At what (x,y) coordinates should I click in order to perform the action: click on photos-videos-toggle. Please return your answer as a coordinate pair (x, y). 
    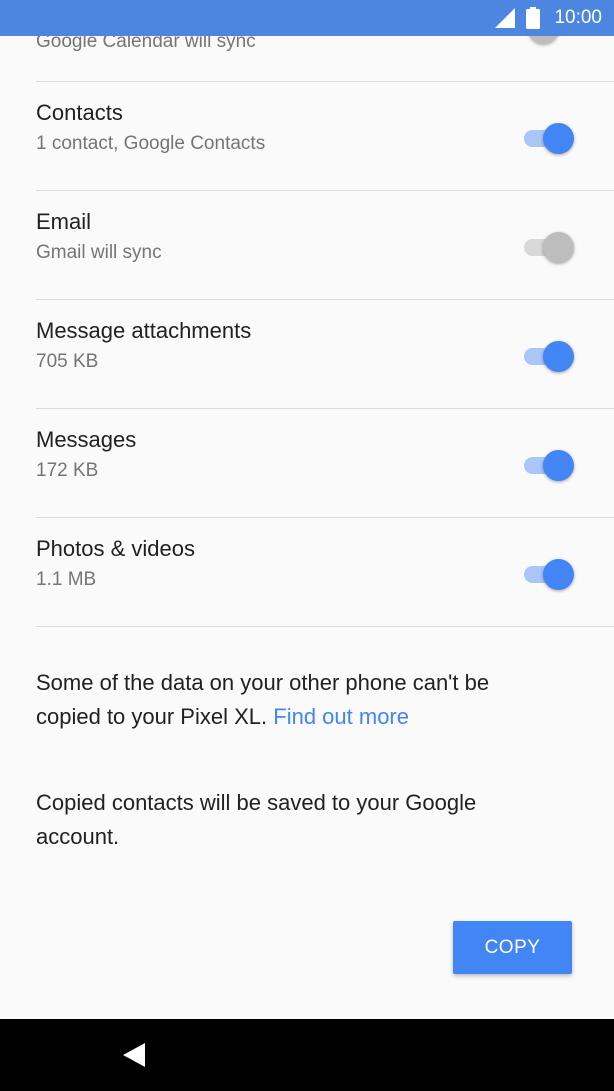
    Looking at the image, I should click on (548, 574).